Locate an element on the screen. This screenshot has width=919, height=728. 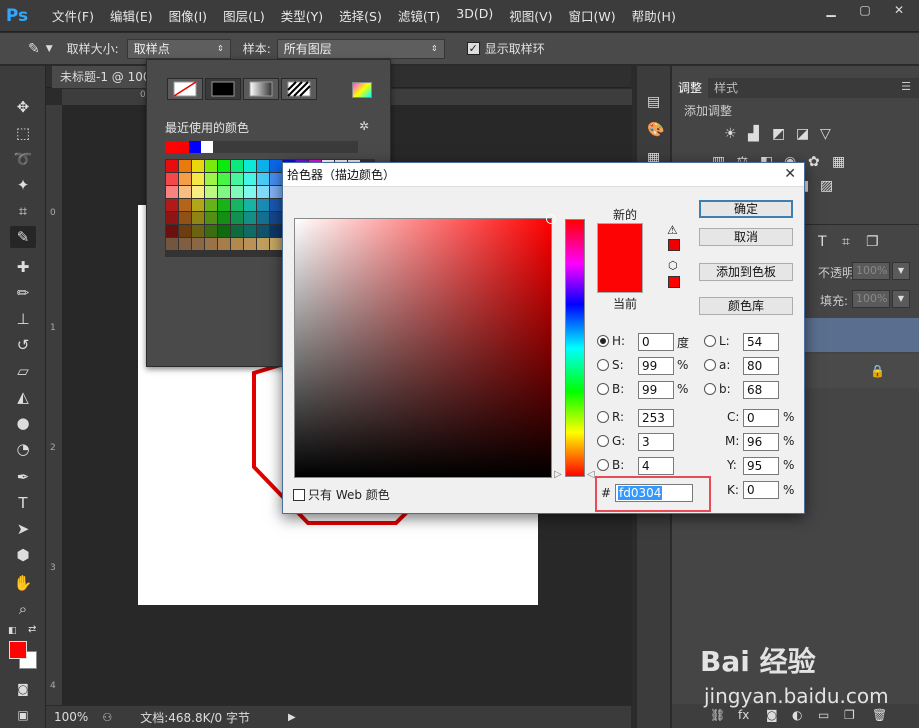
field-s: 99 is located at coordinates (656, 366).